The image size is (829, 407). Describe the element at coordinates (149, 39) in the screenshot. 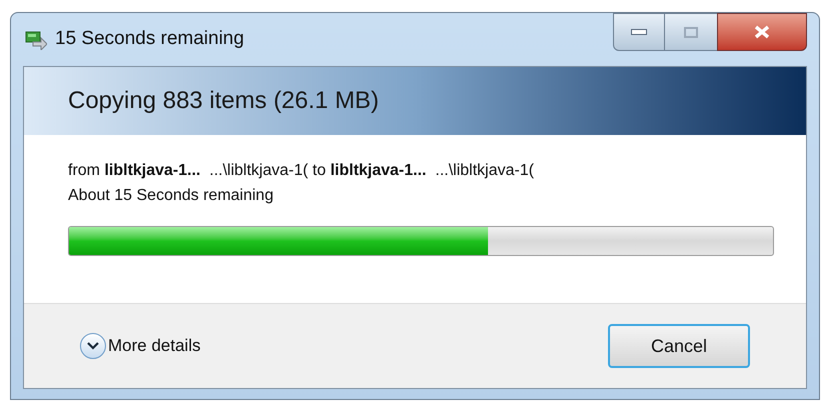

I see `window-title: 15 Seconds remaining` at that location.